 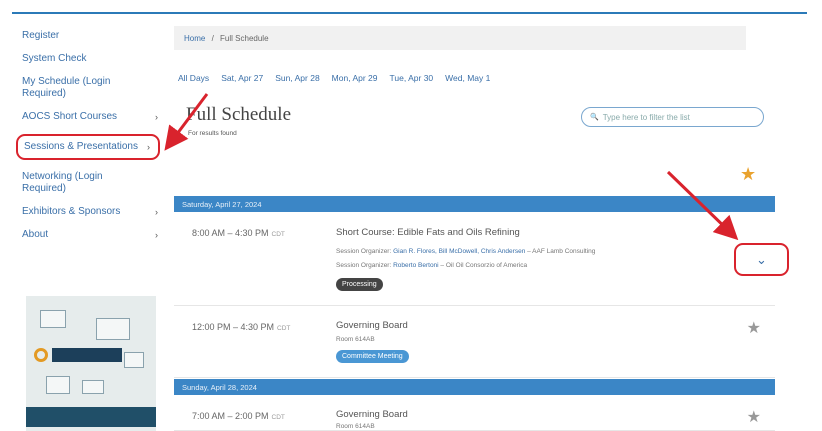 What do you see at coordinates (467, 78) in the screenshot?
I see `tab-wed-may-1: Wed, May 1` at bounding box center [467, 78].